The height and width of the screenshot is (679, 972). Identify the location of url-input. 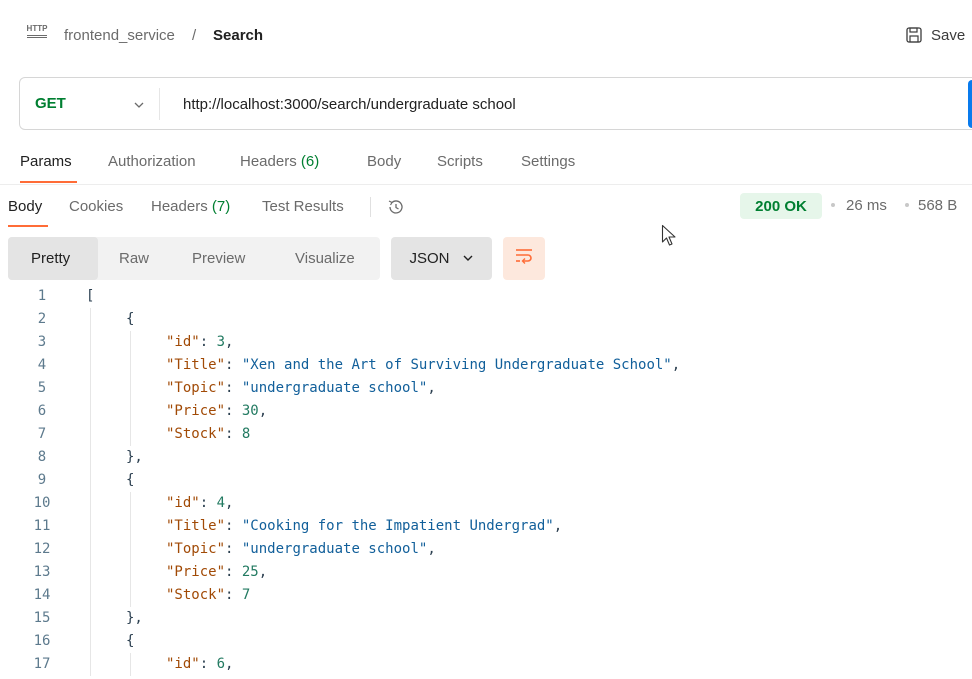
(533, 104).